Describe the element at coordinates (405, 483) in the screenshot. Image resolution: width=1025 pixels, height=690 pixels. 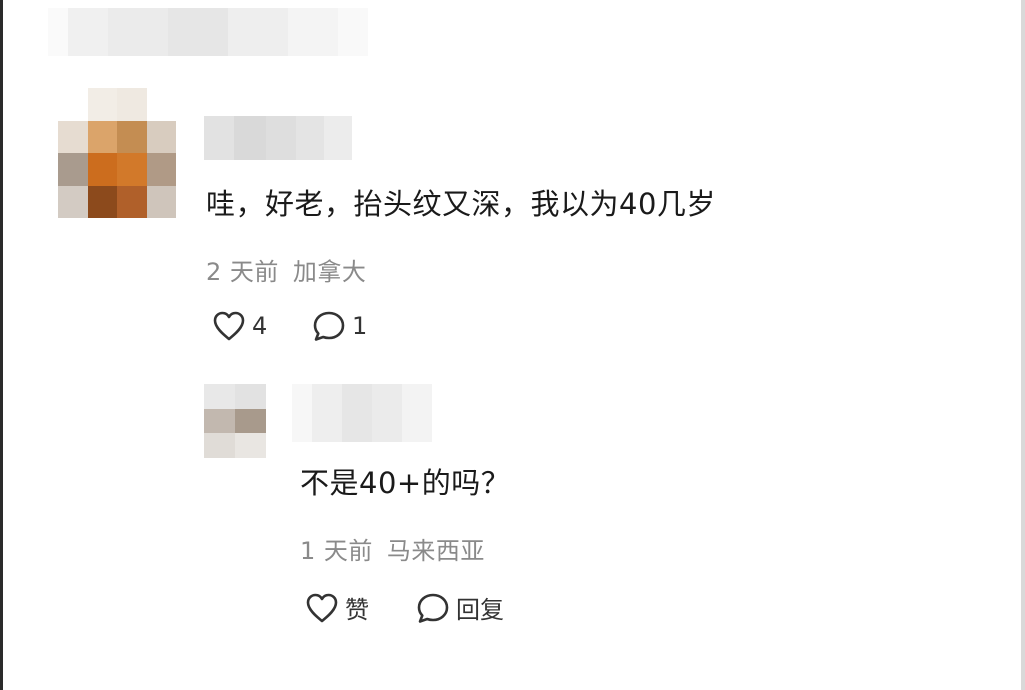
I see `reply-text: 不是40+的吗？` at that location.